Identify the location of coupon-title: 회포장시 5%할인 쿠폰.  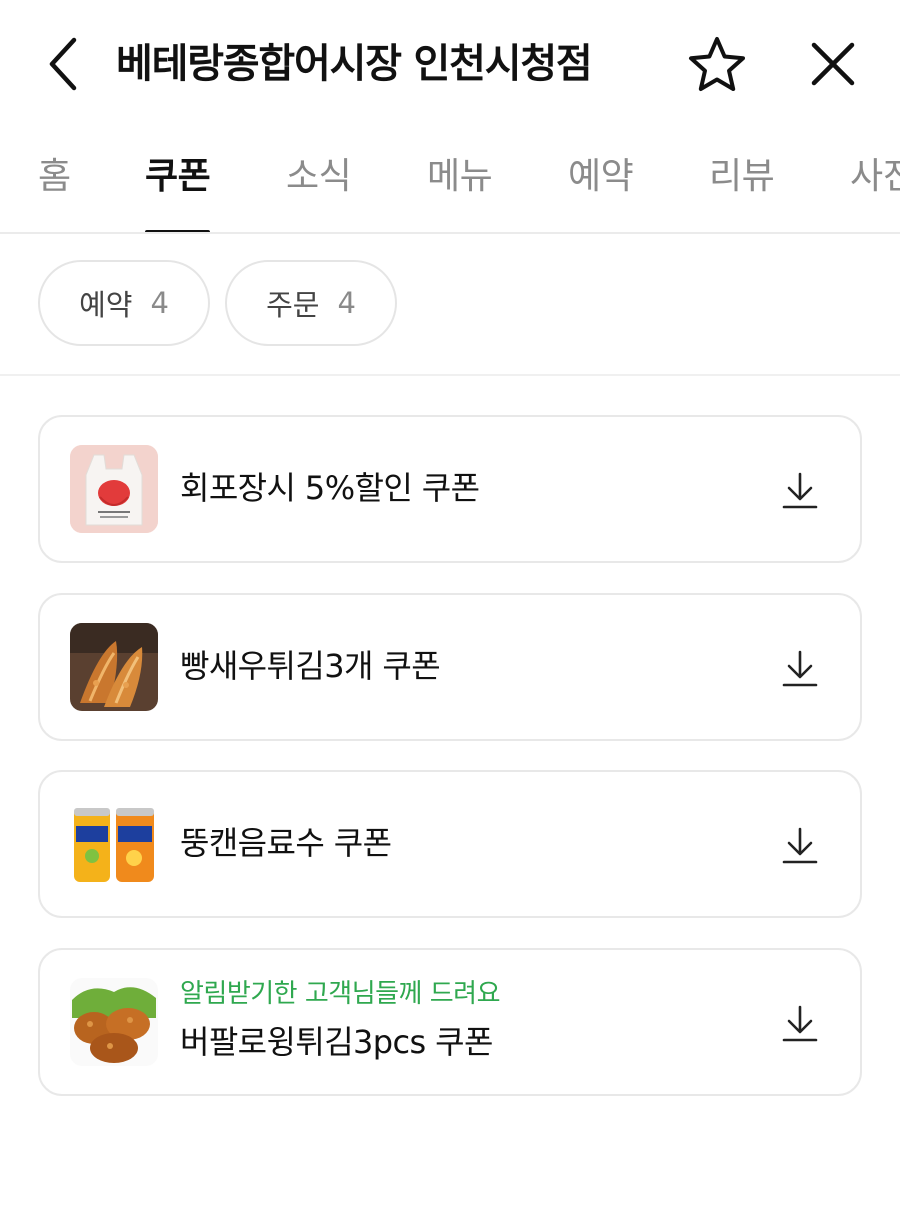
(330, 488).